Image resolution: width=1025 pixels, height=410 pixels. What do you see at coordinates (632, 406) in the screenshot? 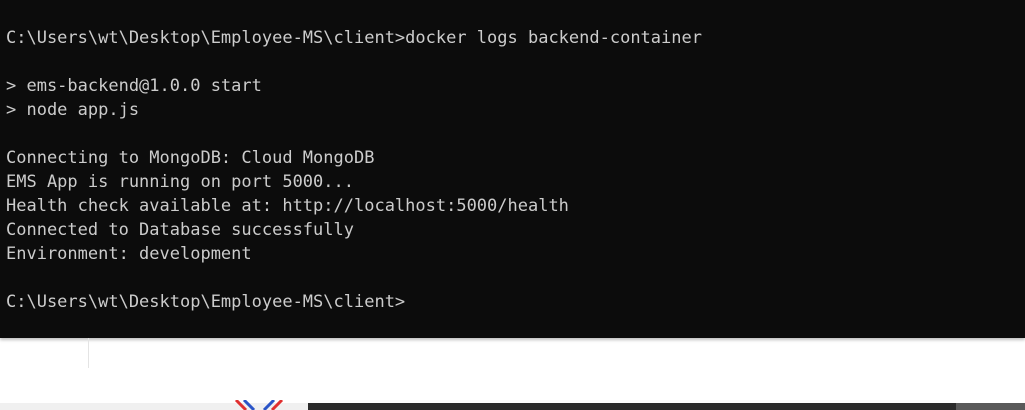
I see `bottom-dark-panel` at bounding box center [632, 406].